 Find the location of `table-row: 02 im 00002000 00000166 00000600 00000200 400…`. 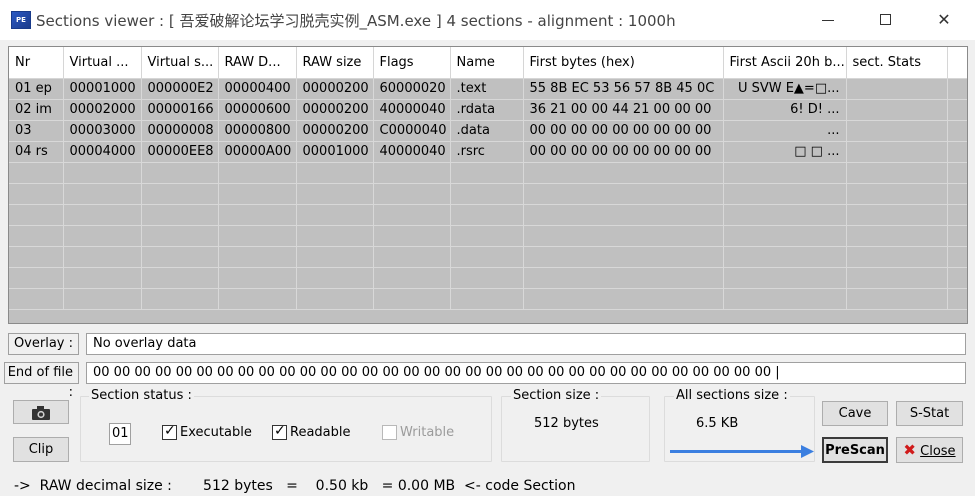

table-row: 02 im 00002000 00000166 00000600 00000200 400… is located at coordinates (488, 110).